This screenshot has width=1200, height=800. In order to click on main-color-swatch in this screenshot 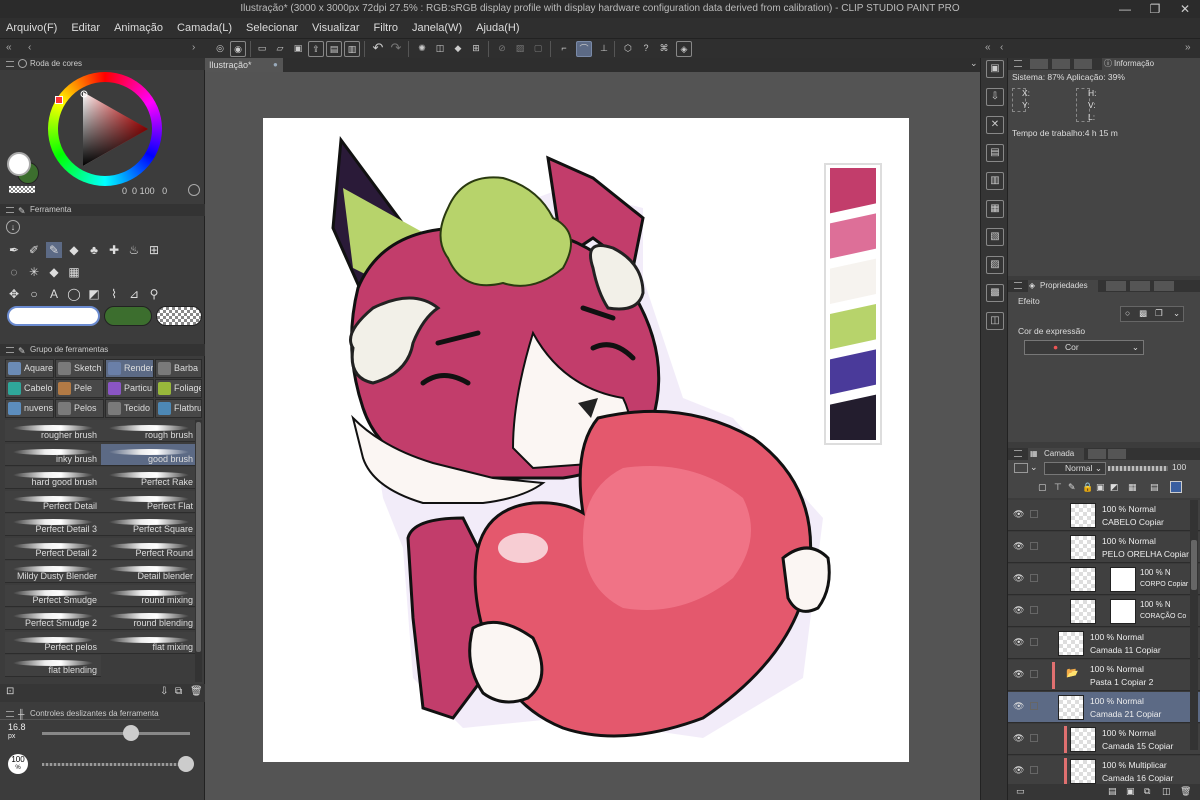, I will do `click(19, 164)`.